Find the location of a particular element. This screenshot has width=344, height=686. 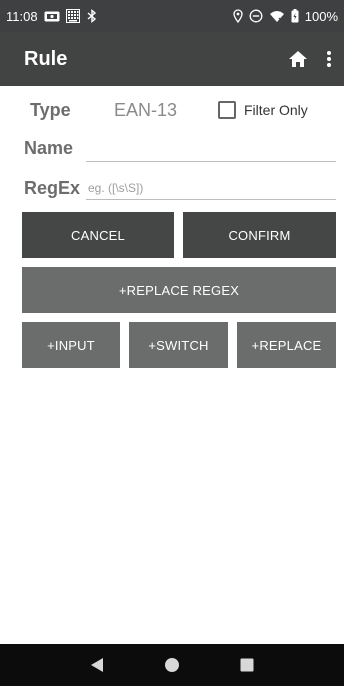

location-icon is located at coordinates (238, 16).